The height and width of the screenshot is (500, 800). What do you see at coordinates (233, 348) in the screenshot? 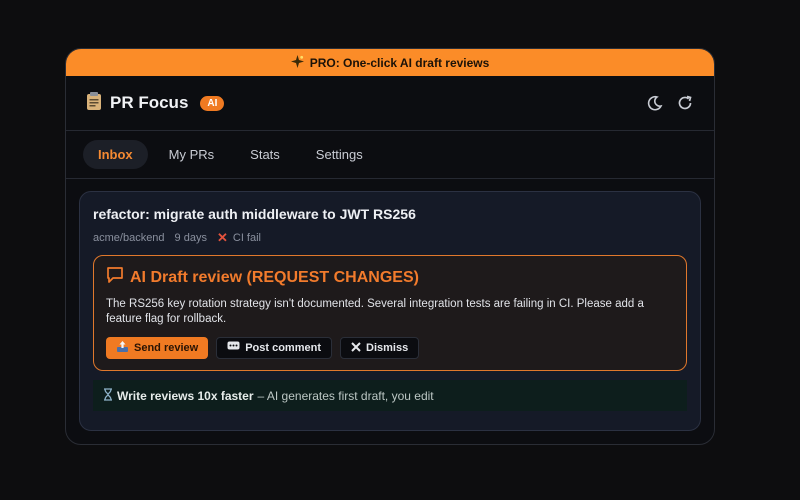
I see `speech-bubble-icon` at bounding box center [233, 348].